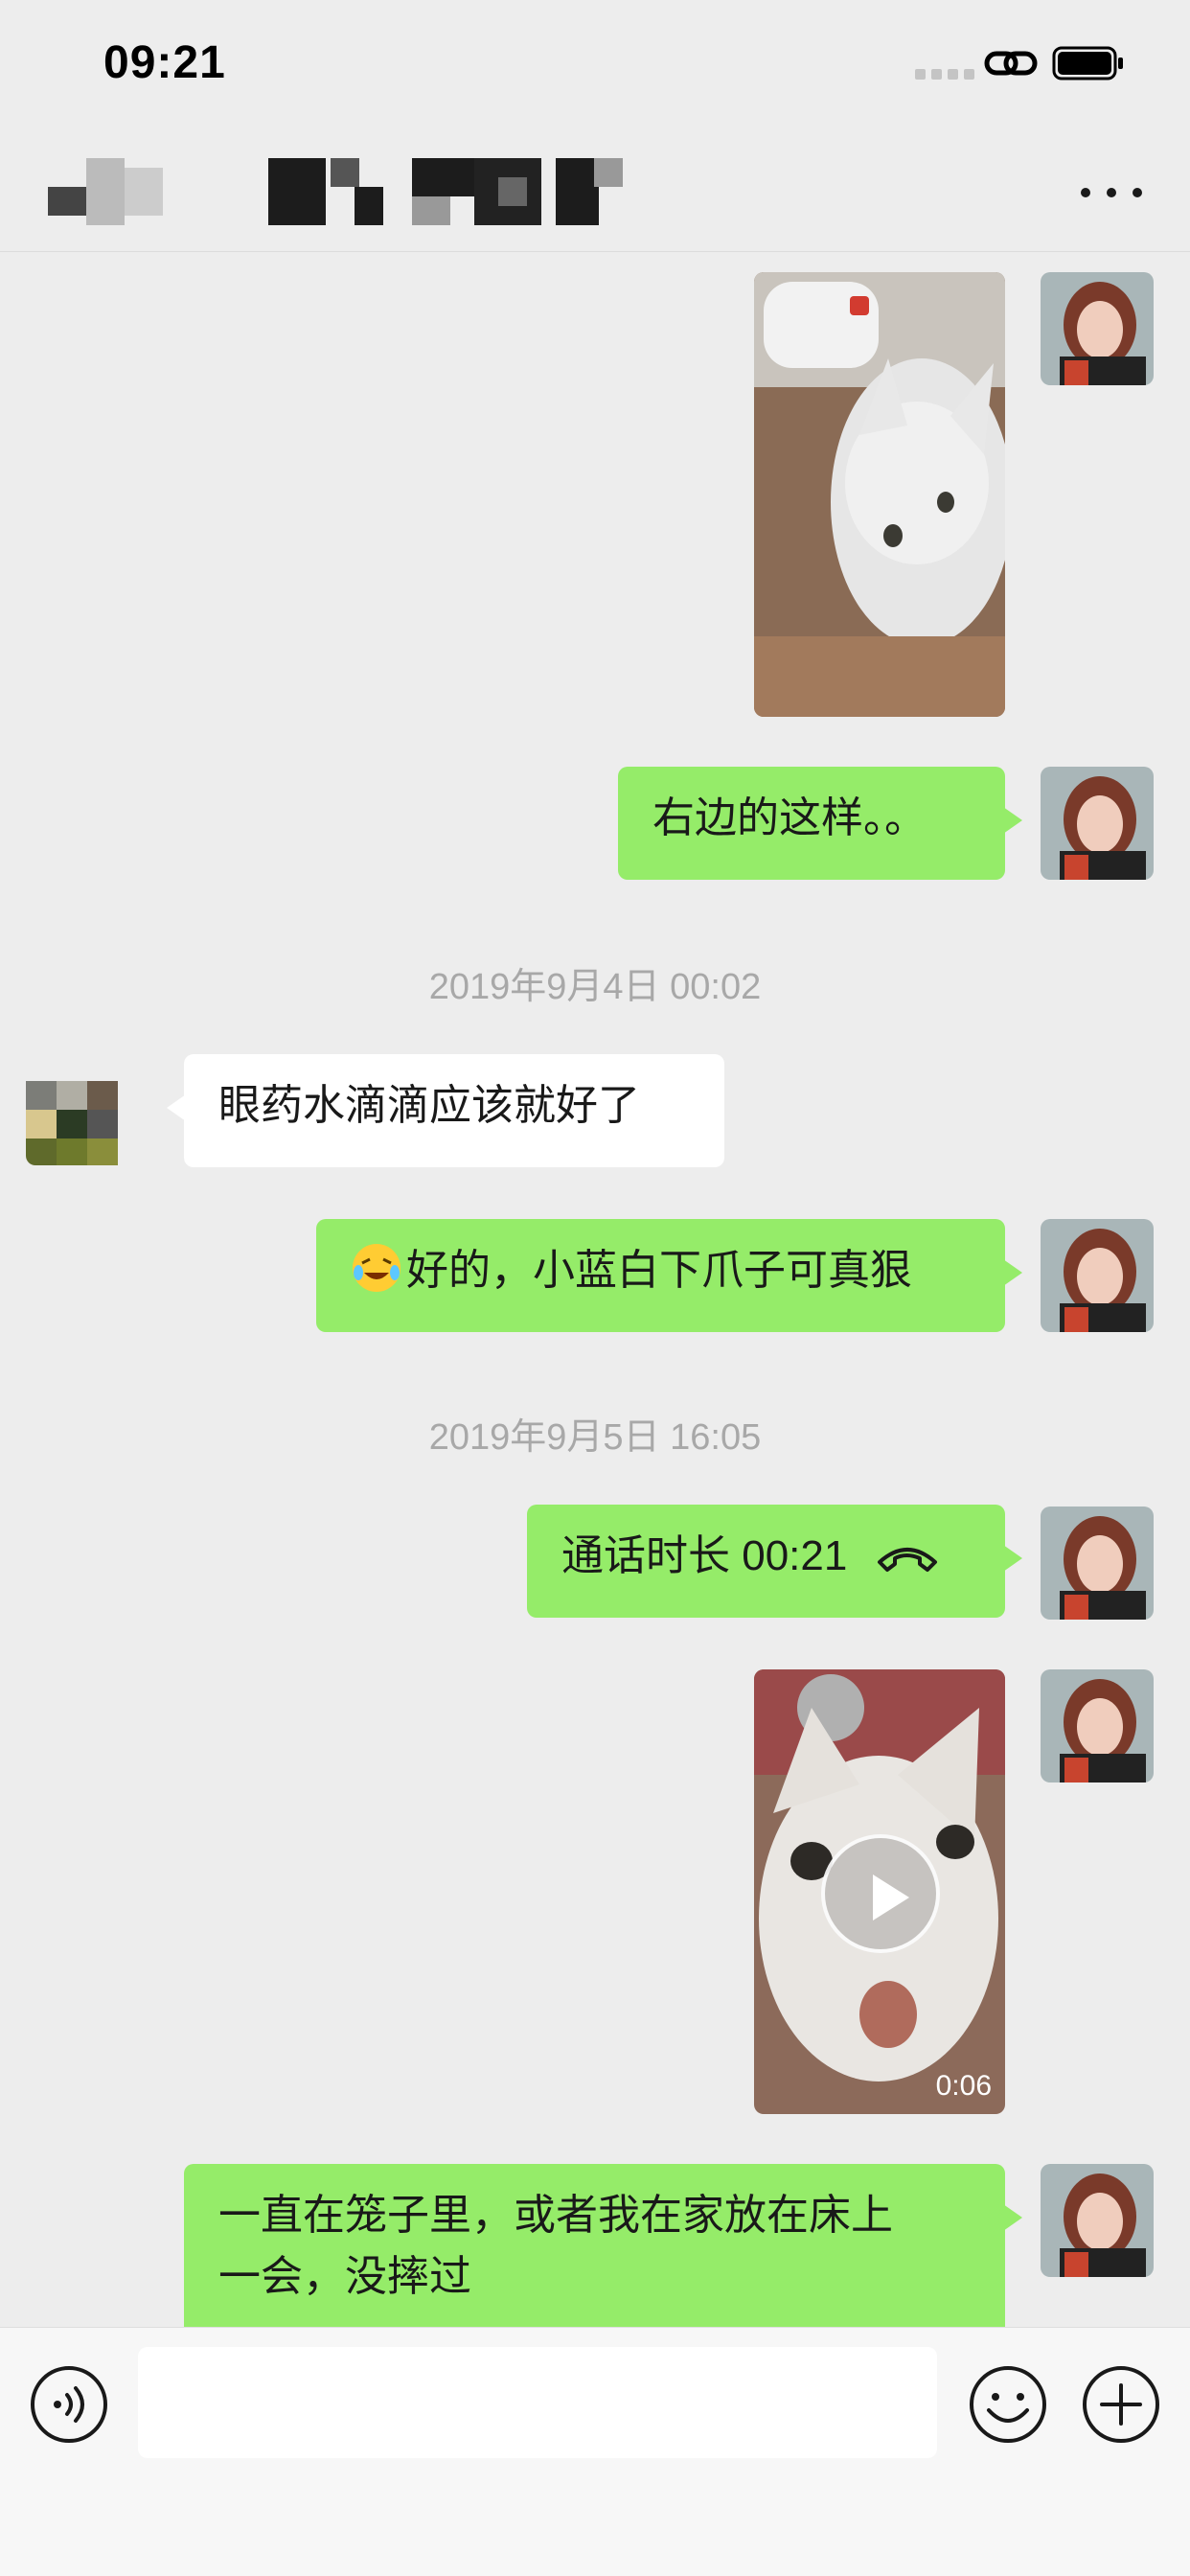 The height and width of the screenshot is (2576, 1190). What do you see at coordinates (1121, 2404) in the screenshot?
I see `plus-icon` at bounding box center [1121, 2404].